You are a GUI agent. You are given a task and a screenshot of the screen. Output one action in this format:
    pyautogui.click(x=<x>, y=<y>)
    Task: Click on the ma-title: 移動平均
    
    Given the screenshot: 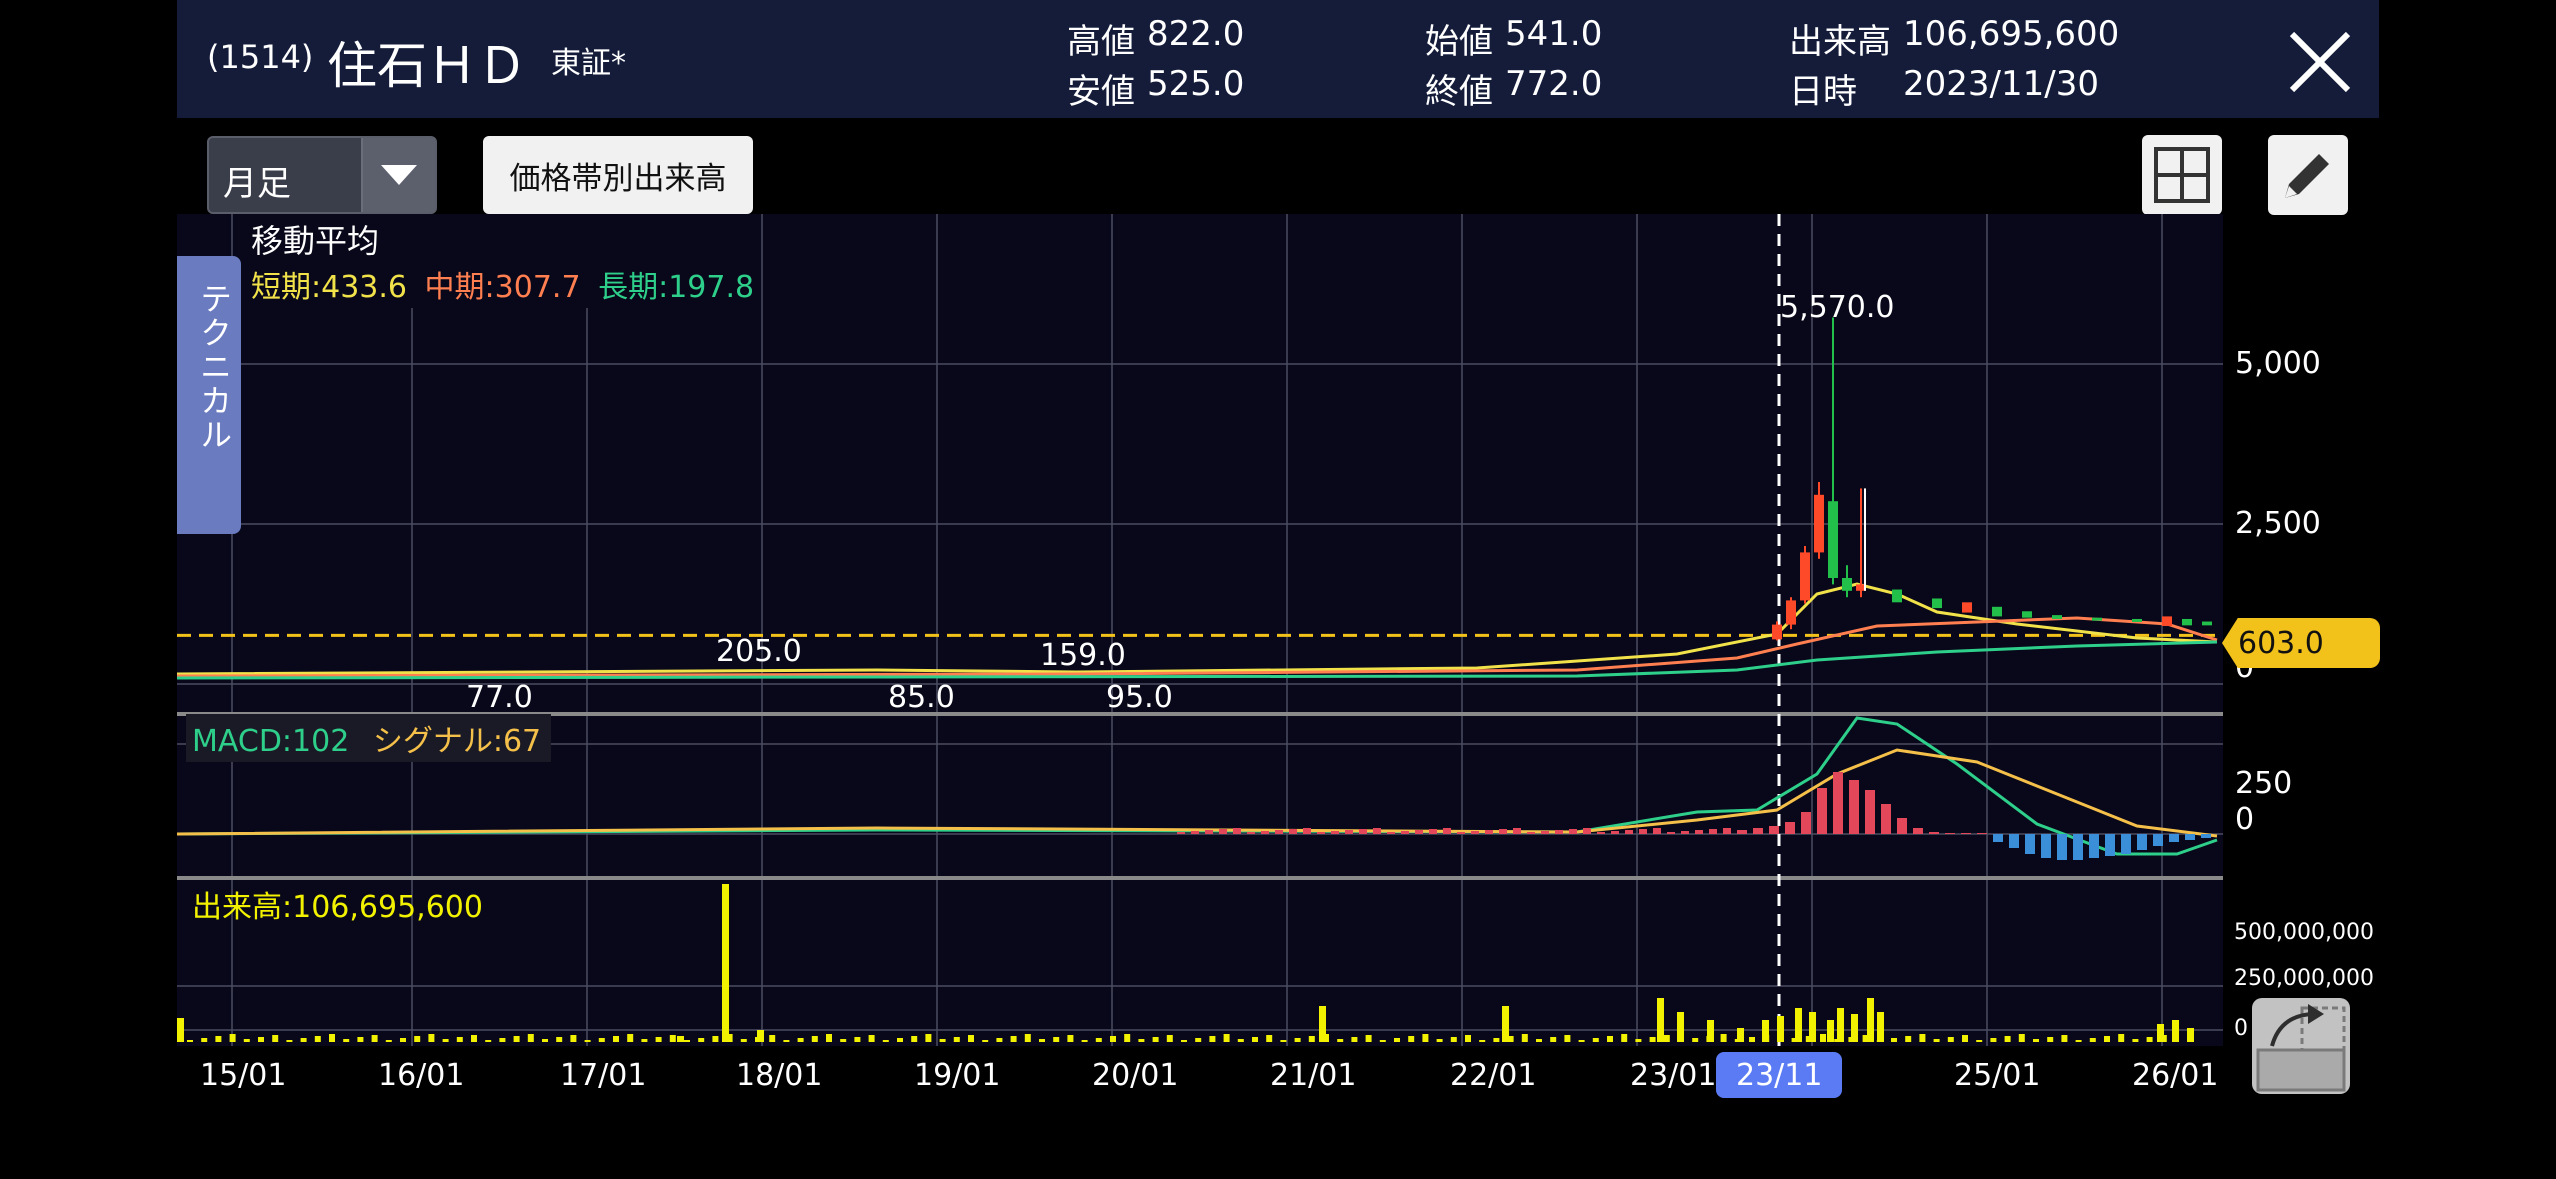 What is the action you would take?
    pyautogui.click(x=315, y=241)
    